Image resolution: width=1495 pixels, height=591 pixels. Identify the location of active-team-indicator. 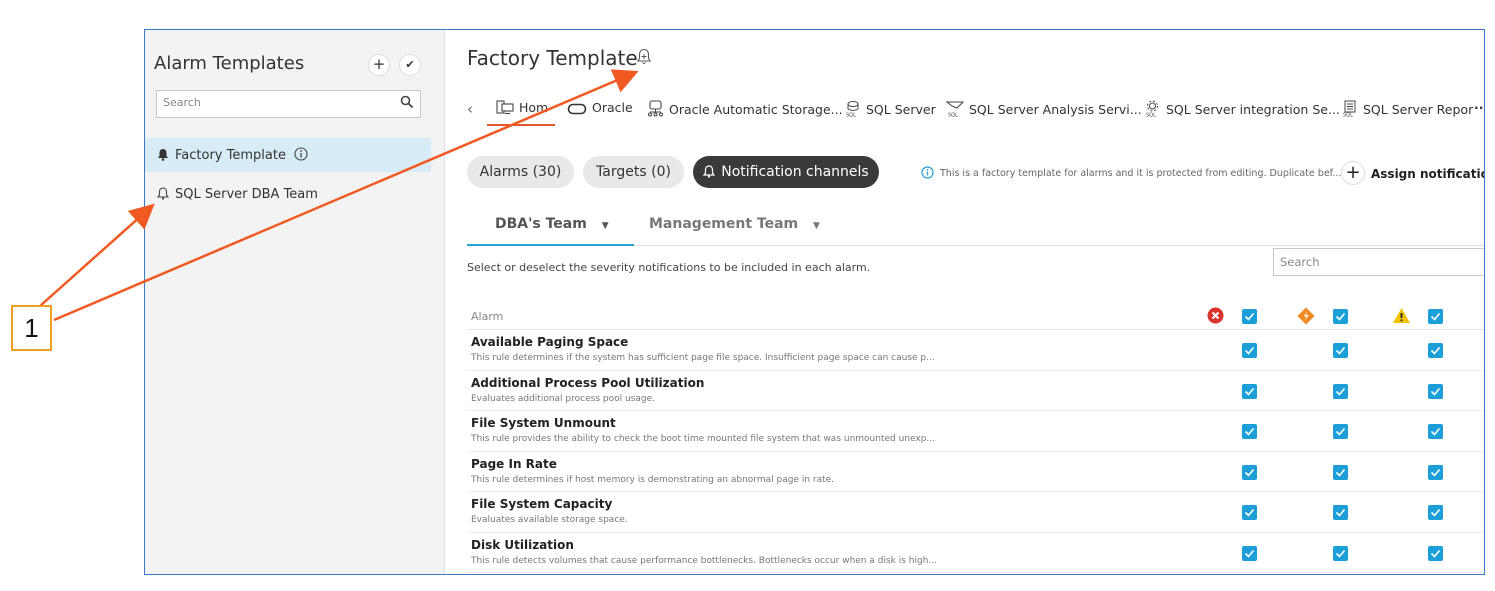
(550, 245).